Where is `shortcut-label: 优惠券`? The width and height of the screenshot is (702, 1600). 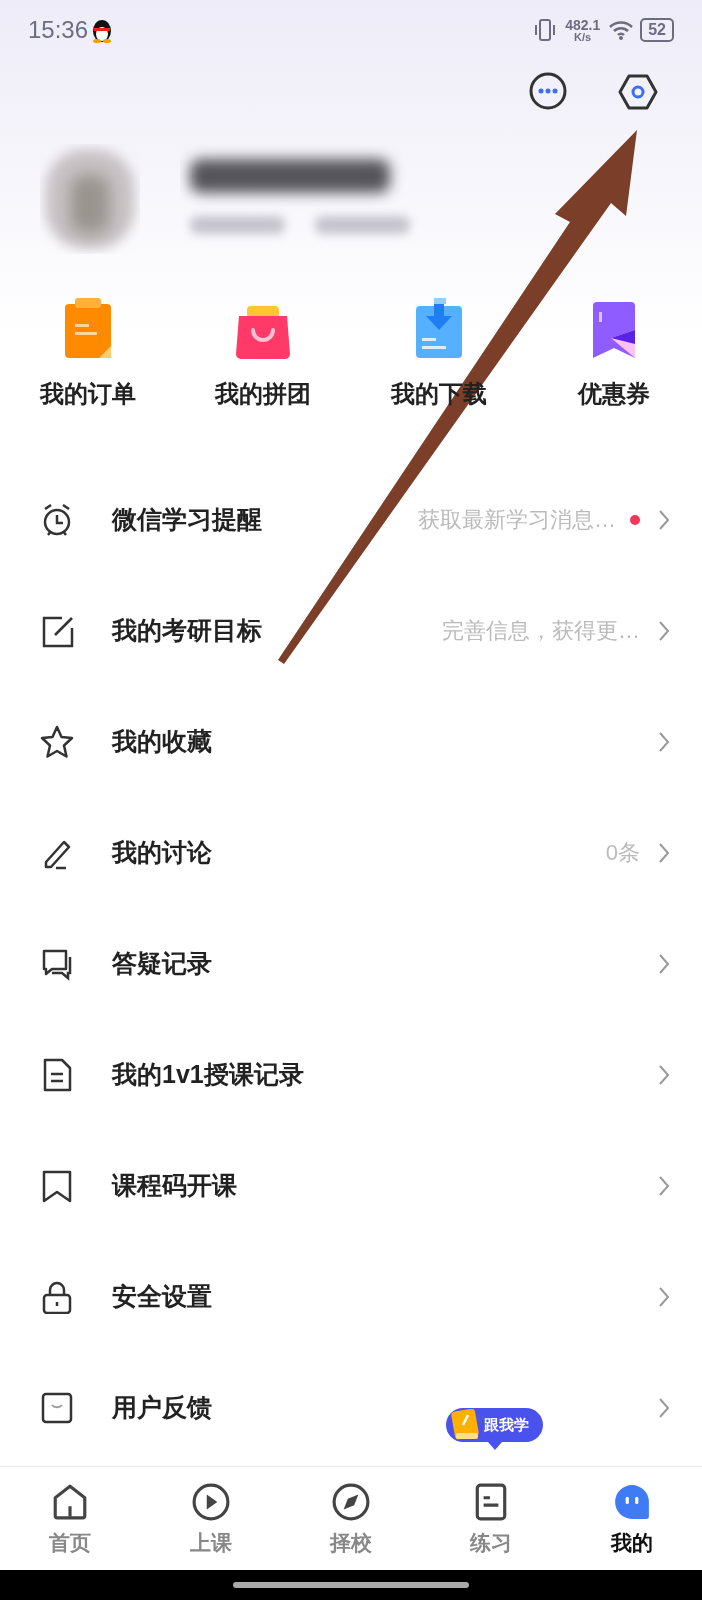
shortcut-label: 优惠券 is located at coordinates (614, 394).